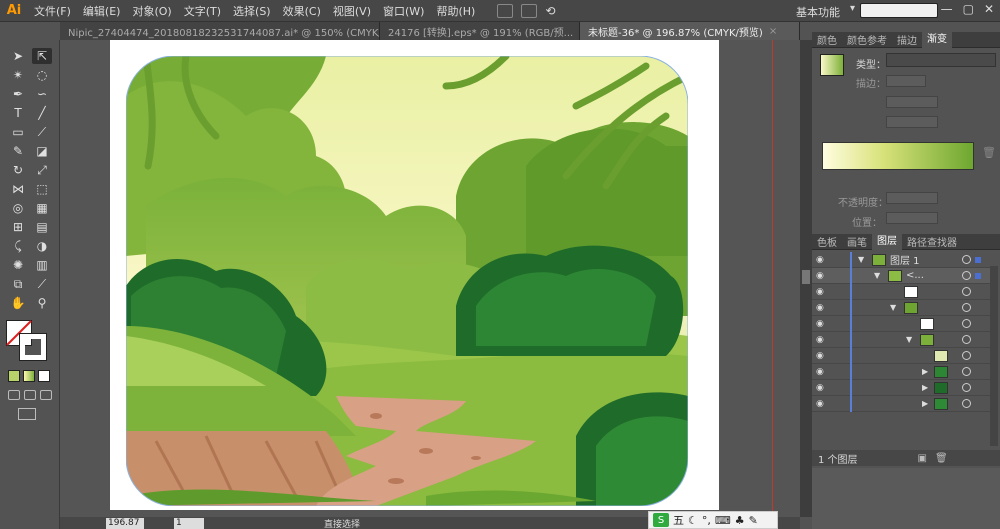  Describe the element at coordinates (42, 170) in the screenshot. I see `scale-tool-icon: ⤢` at that location.